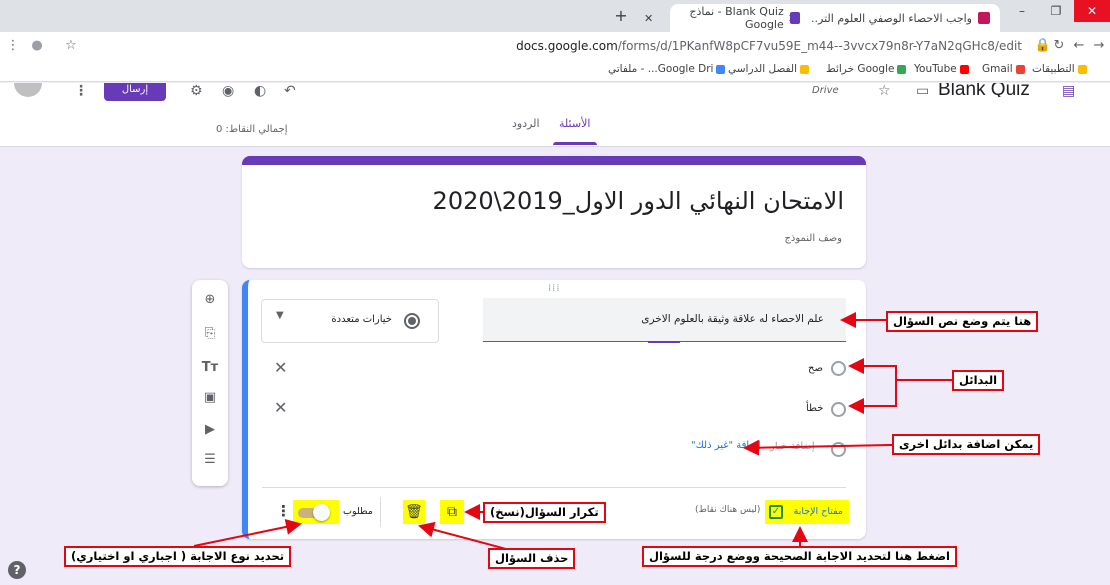 This screenshot has height=585, width=1110. What do you see at coordinates (17, 570) in the screenshot?
I see `help-icon: ?` at bounding box center [17, 570].